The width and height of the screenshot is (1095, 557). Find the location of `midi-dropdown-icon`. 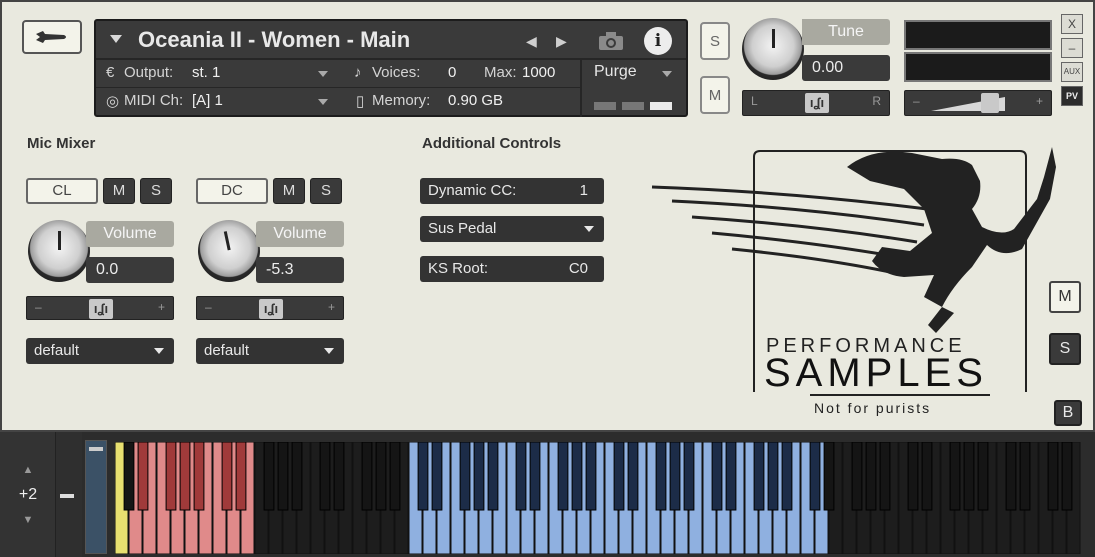

midi-dropdown-icon is located at coordinates (323, 102).